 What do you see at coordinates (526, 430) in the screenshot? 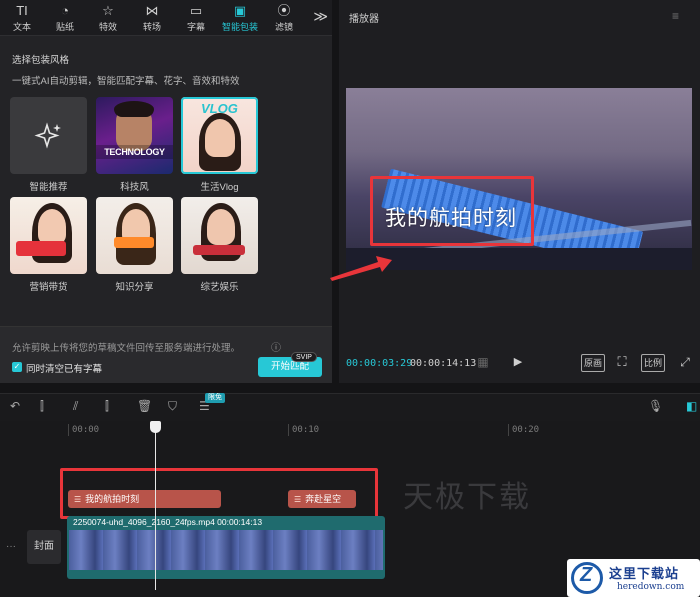
I see `ruler-label: 00:20` at bounding box center [526, 430].